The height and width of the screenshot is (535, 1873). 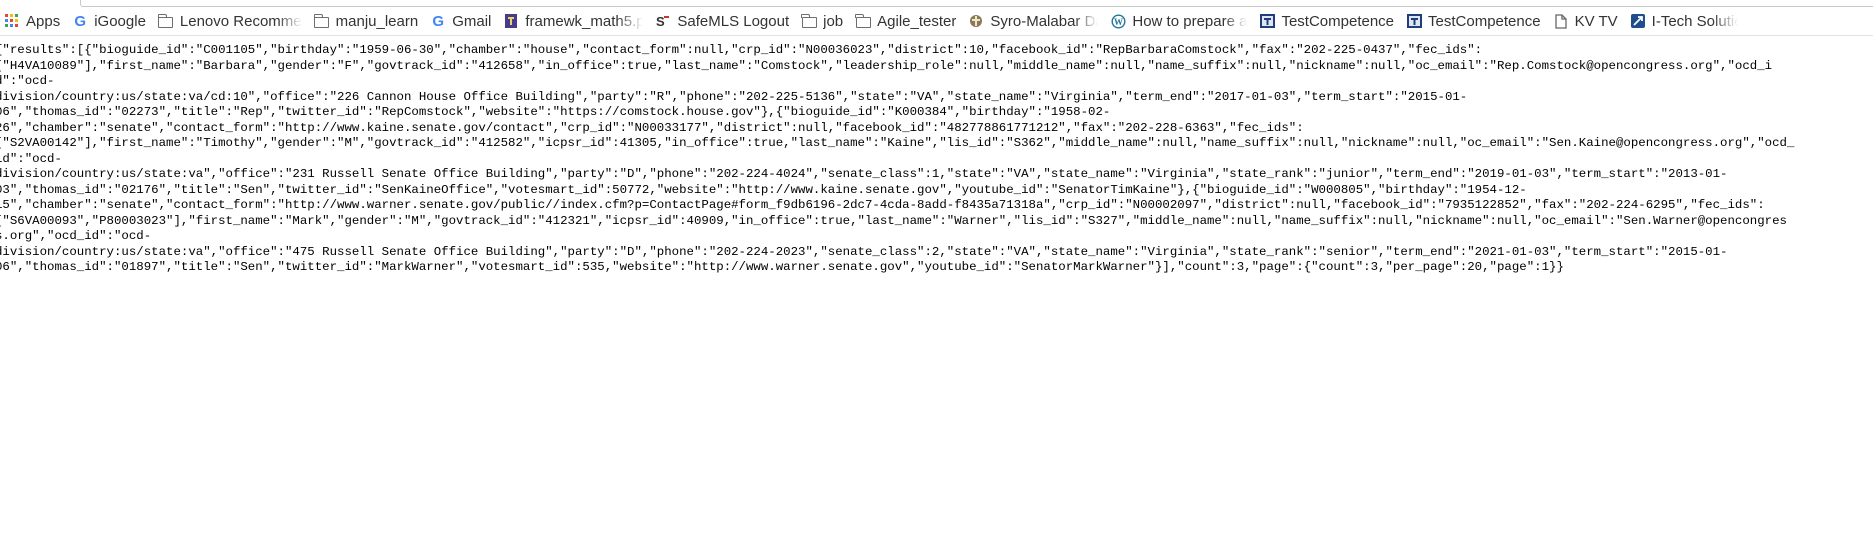 What do you see at coordinates (472, 21) in the screenshot?
I see `bookmark-label: Gmail` at bounding box center [472, 21].